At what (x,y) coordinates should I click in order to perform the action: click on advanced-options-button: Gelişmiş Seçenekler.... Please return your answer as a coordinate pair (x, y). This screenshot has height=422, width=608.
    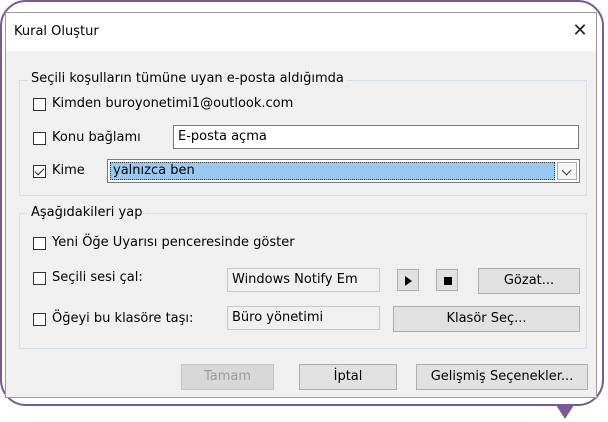
    Looking at the image, I should click on (502, 377).